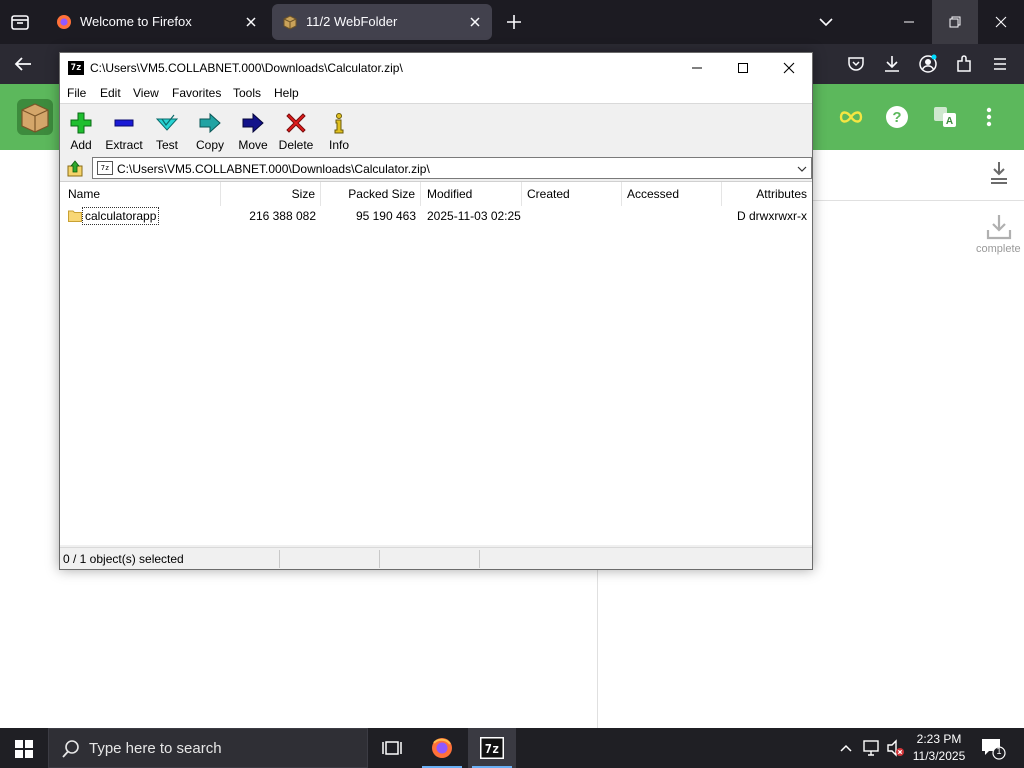 Image resolution: width=1024 pixels, height=768 pixels. I want to click on search-icon, so click(71, 749).